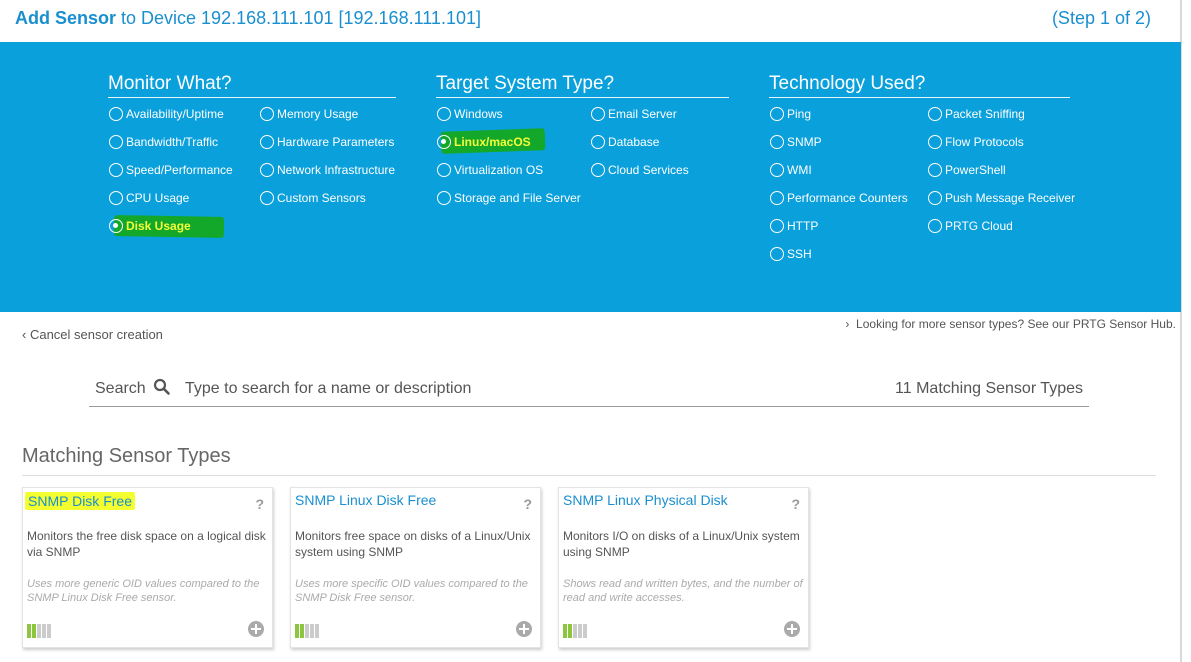  Describe the element at coordinates (478, 114) in the screenshot. I see `option-label: Windows` at that location.